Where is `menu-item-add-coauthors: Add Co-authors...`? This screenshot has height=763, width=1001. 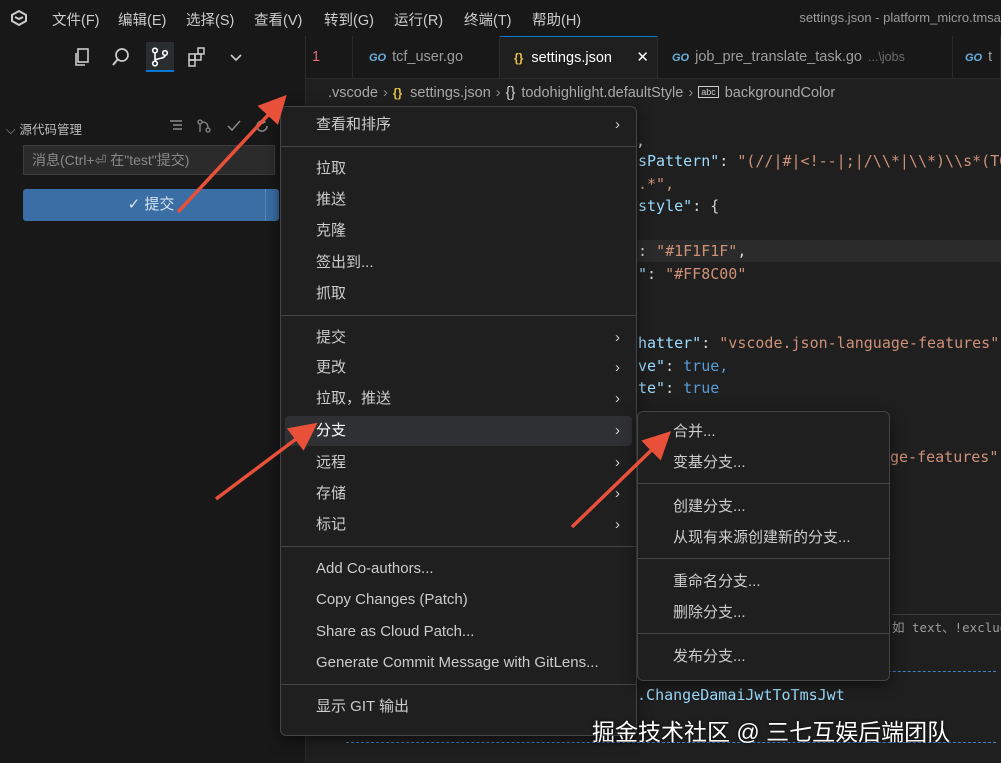
menu-item-add-coauthors: Add Co-authors... is located at coordinates (458, 569).